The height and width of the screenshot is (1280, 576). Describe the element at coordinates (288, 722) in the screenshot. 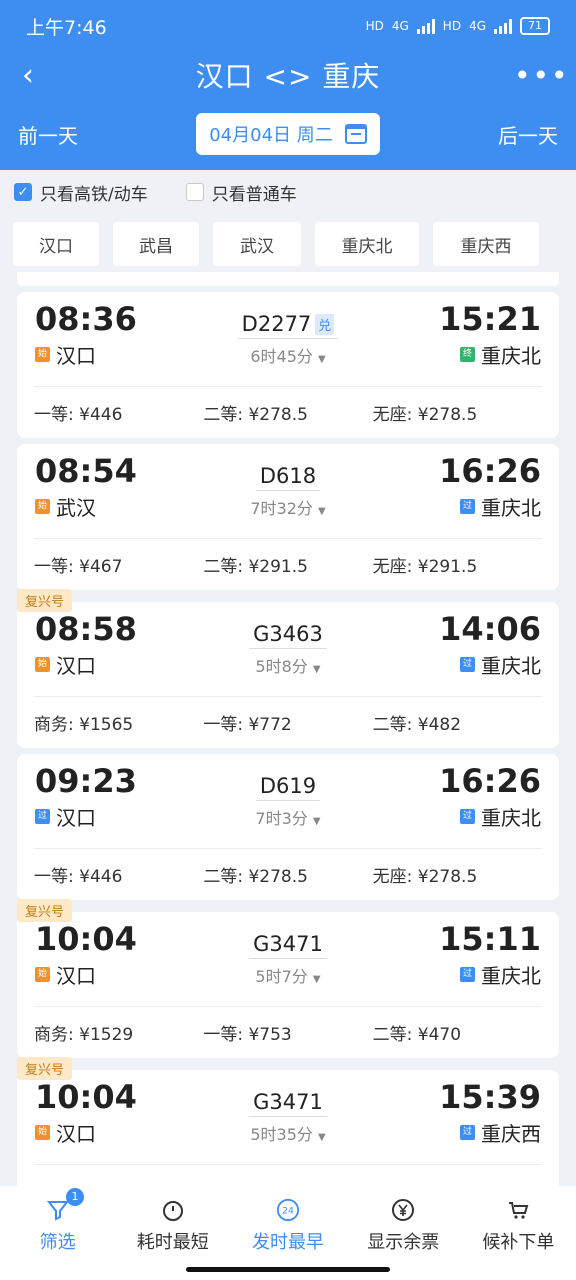

I see `seat-prices: 商务: ¥1565 一等: ¥772 二等: ¥482` at that location.